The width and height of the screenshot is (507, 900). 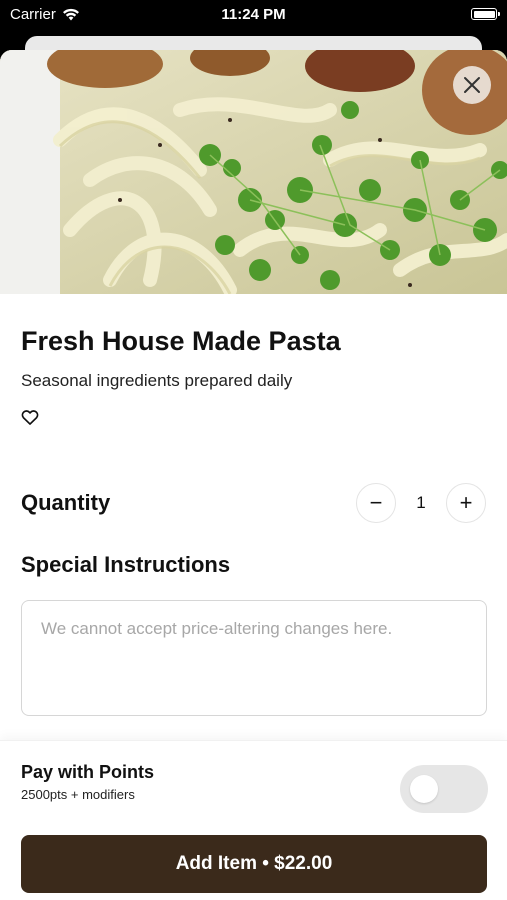 I want to click on item-description: Seasonal ingredients prepared daily, so click(x=157, y=380).